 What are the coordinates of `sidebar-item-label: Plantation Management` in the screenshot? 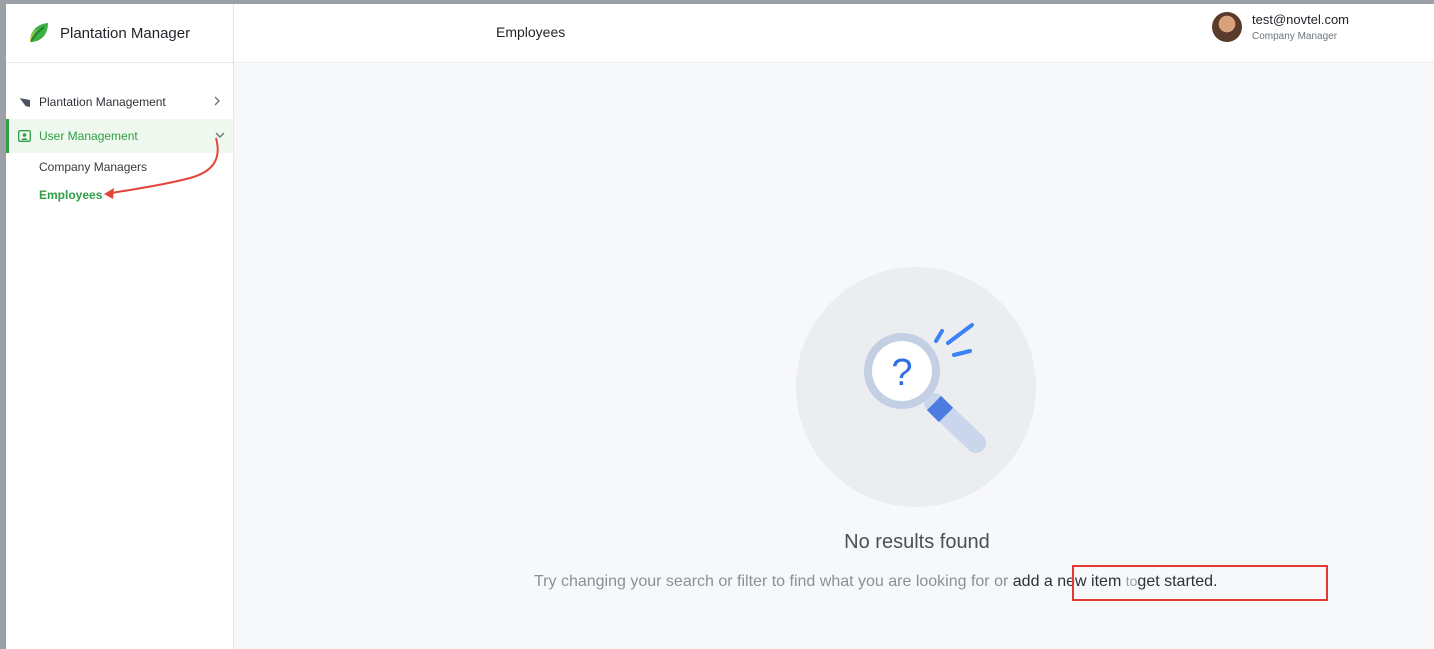 It's located at (102, 102).